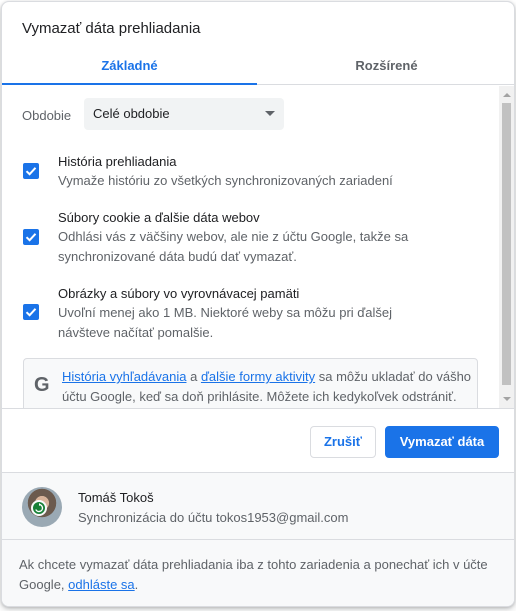 The height and width of the screenshot is (611, 516). What do you see at coordinates (343, 442) in the screenshot?
I see `cancel-button: Zrušiť` at bounding box center [343, 442].